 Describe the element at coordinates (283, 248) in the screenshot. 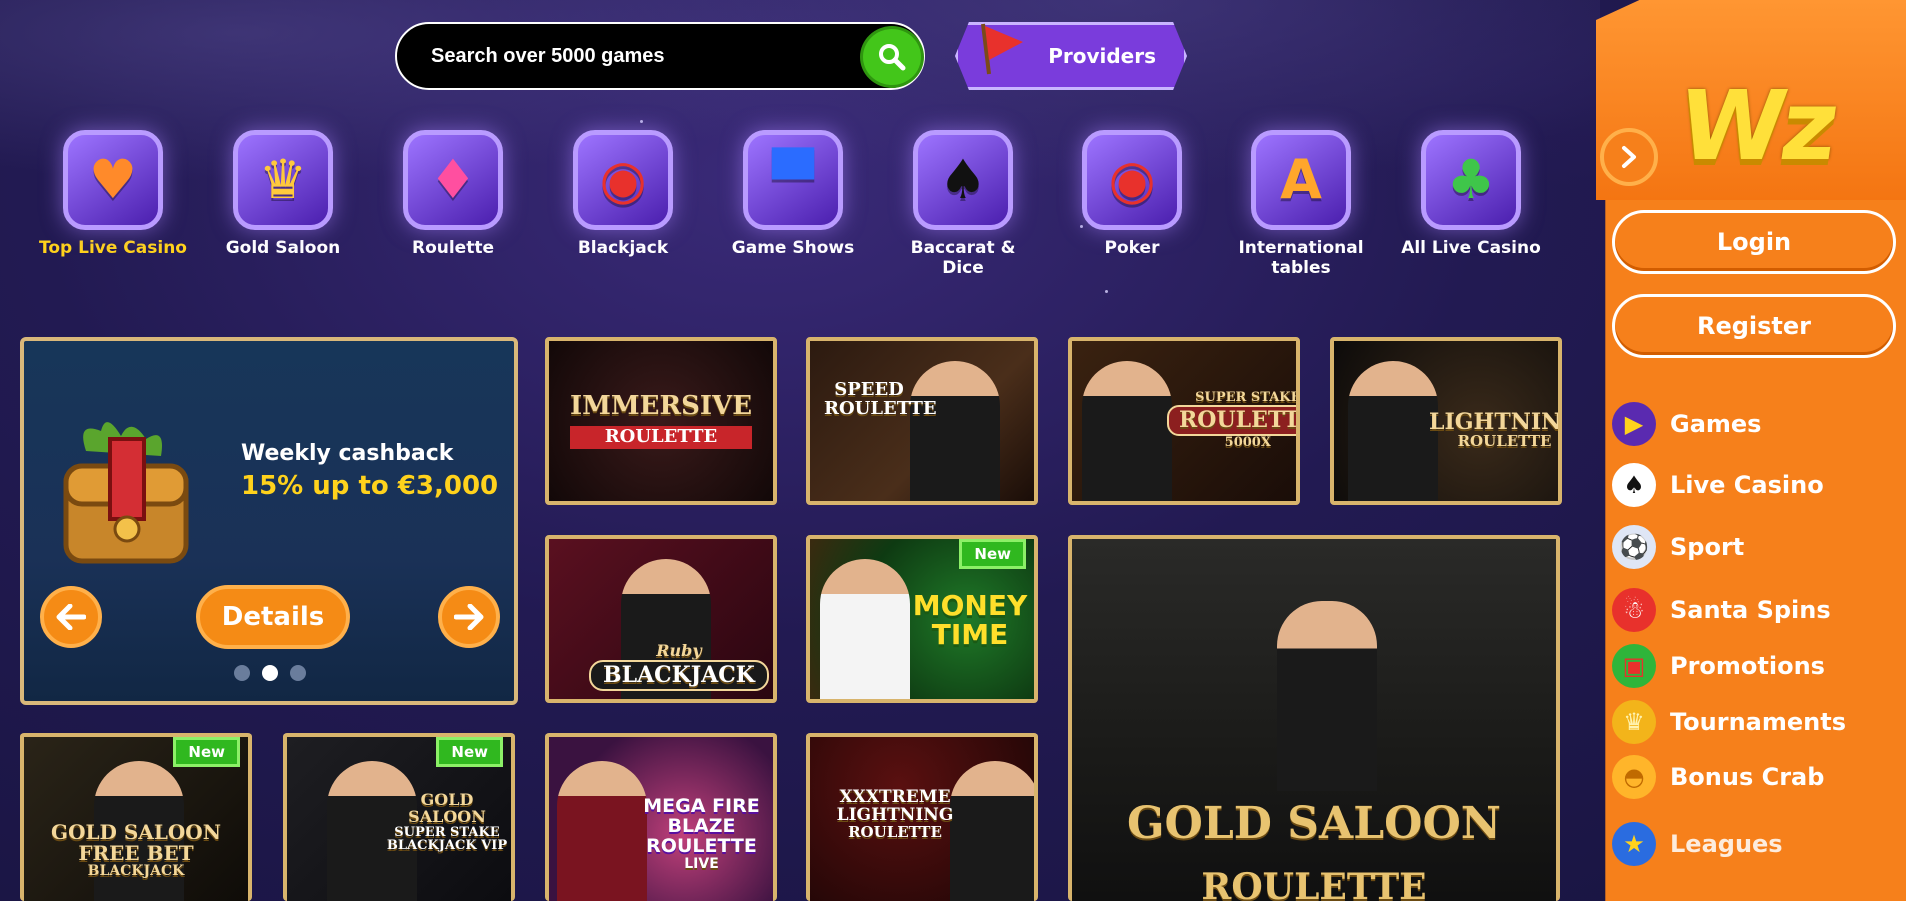

I see `category-label: Gold Saloon` at that location.